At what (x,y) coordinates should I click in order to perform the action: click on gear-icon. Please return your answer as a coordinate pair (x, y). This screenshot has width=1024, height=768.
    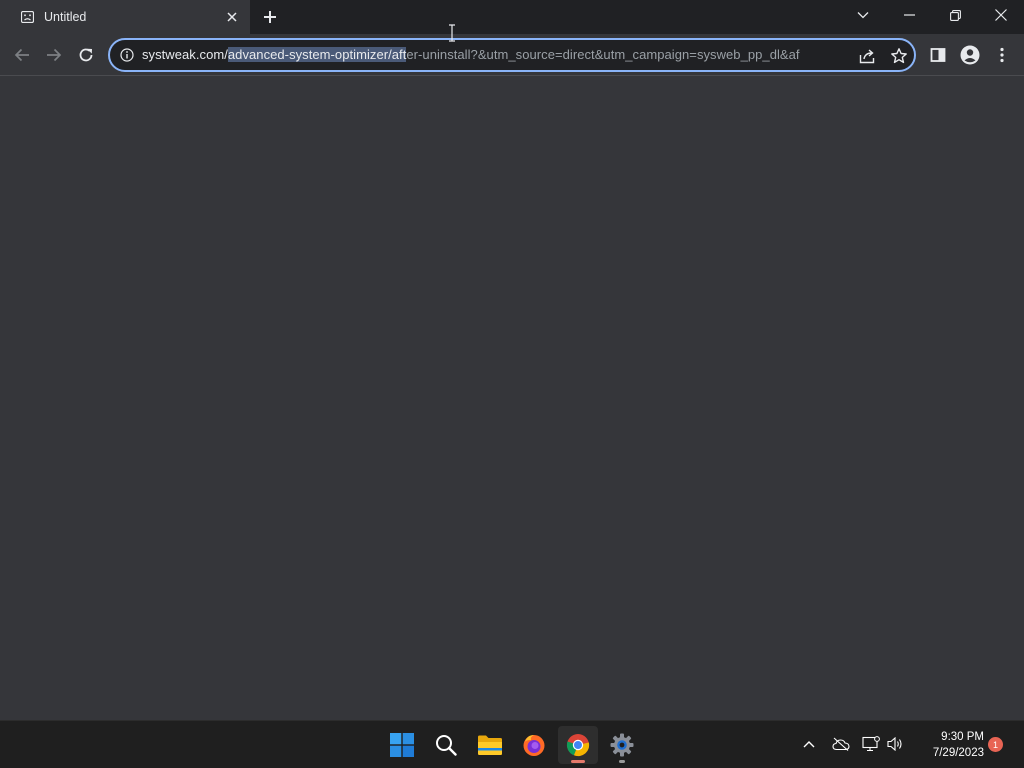
    Looking at the image, I should click on (622, 745).